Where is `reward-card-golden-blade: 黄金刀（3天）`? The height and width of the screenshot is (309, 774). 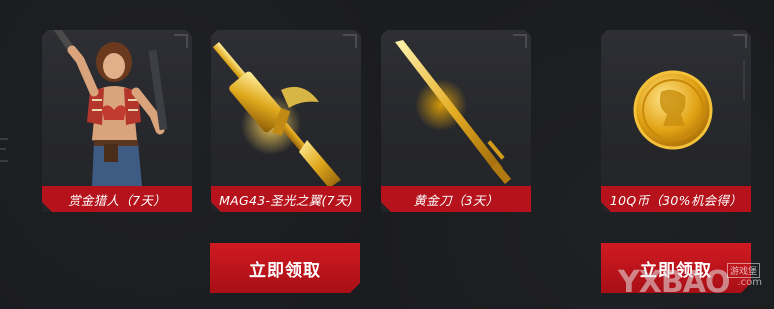 reward-card-golden-blade: 黄金刀（3天） is located at coordinates (456, 121).